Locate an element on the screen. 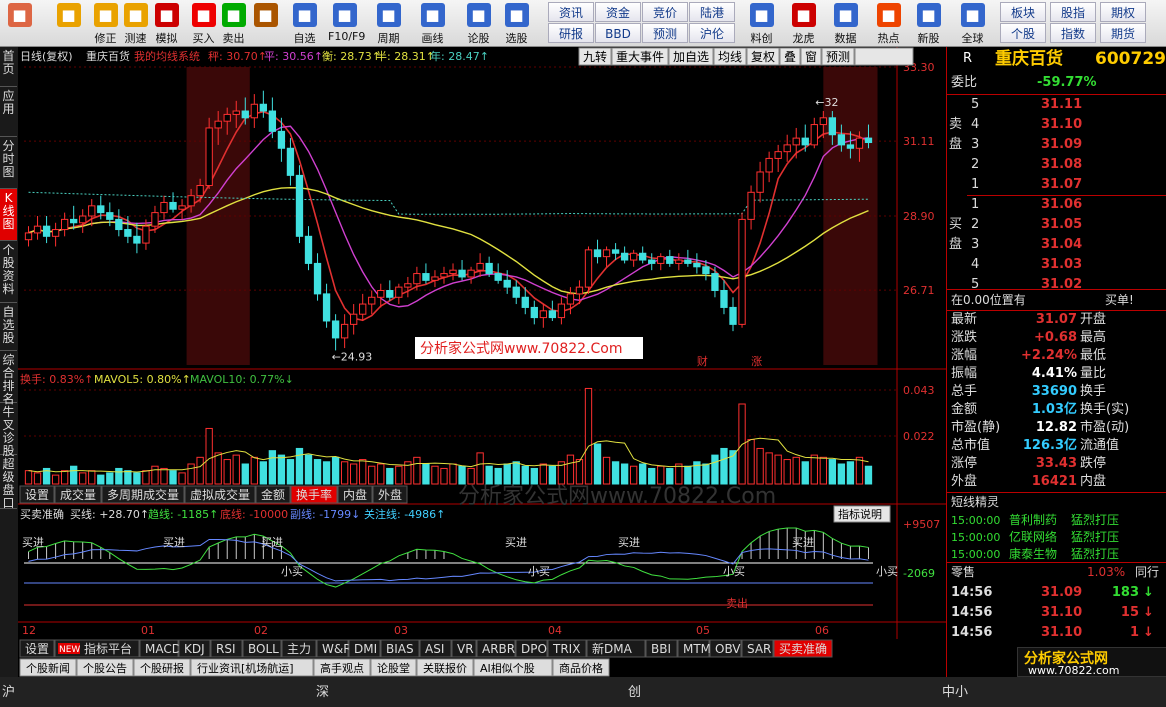 This screenshot has height=707, width=1166. status-bar: 沪 深 创 中小 is located at coordinates (583, 692).